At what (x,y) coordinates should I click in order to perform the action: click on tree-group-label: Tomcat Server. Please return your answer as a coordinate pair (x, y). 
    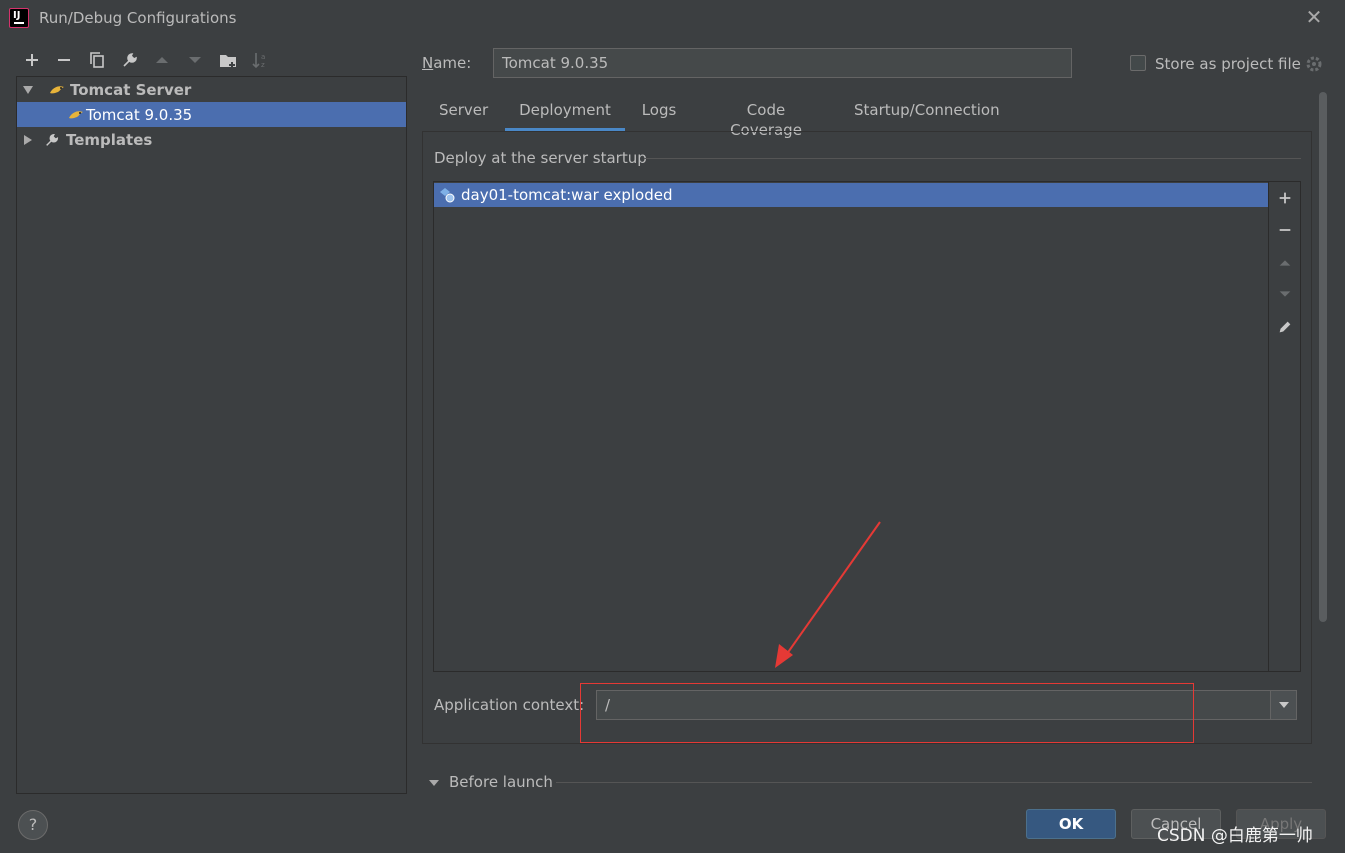
    Looking at the image, I should click on (131, 89).